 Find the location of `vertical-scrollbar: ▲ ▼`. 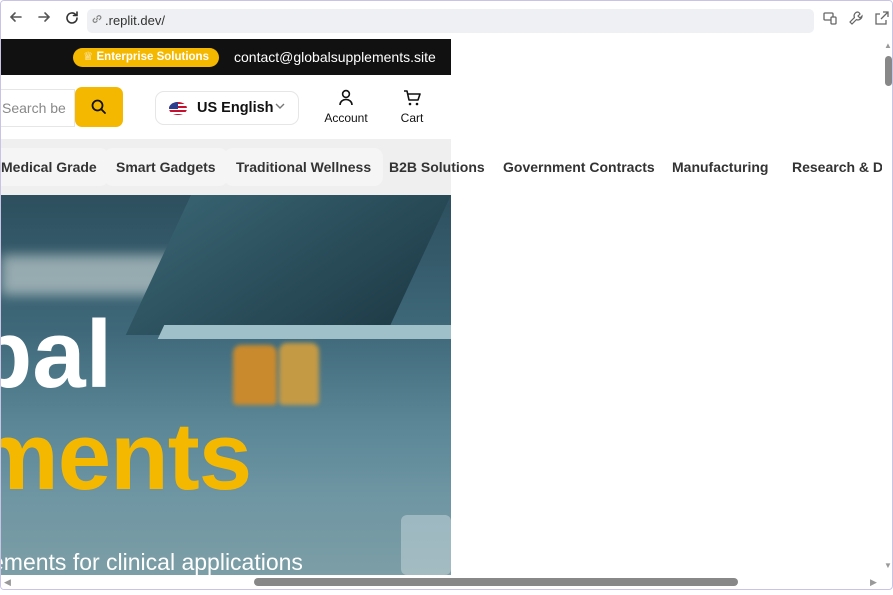

vertical-scrollbar: ▲ ▼ is located at coordinates (887, 307).